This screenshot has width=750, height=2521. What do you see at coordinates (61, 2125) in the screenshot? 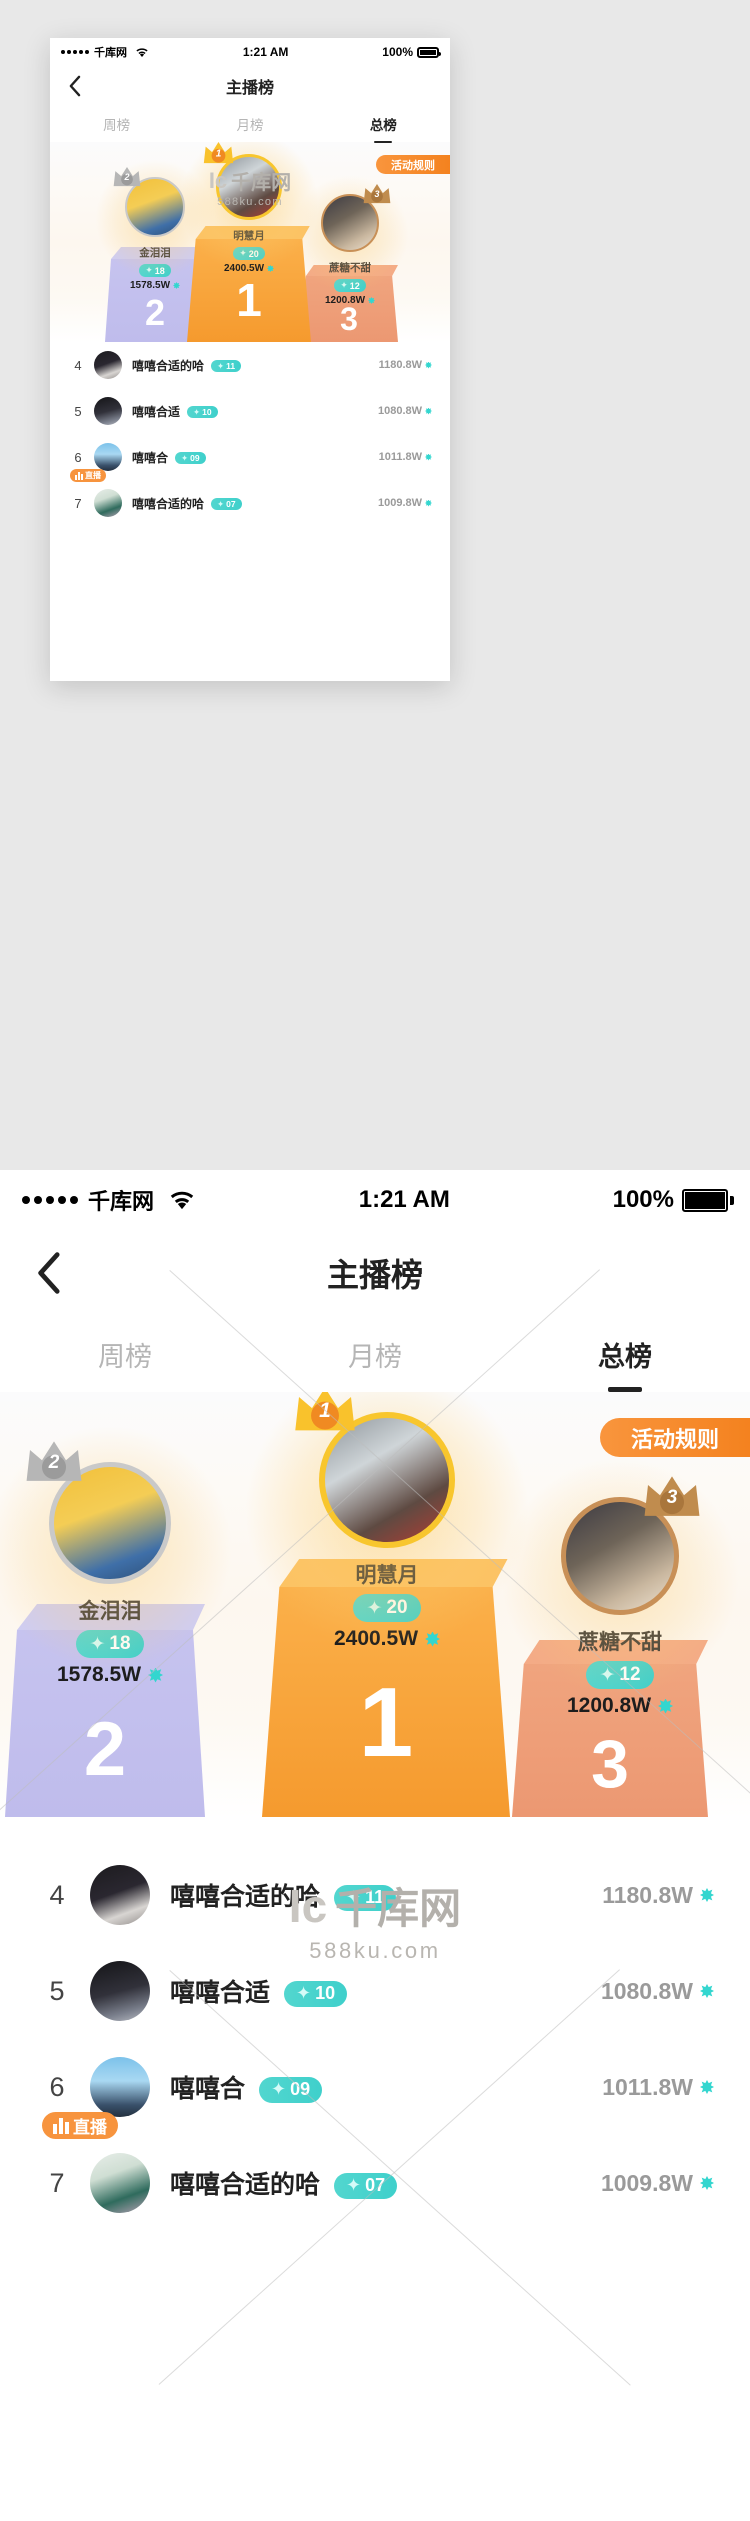
I see `live-bars-icon` at bounding box center [61, 2125].